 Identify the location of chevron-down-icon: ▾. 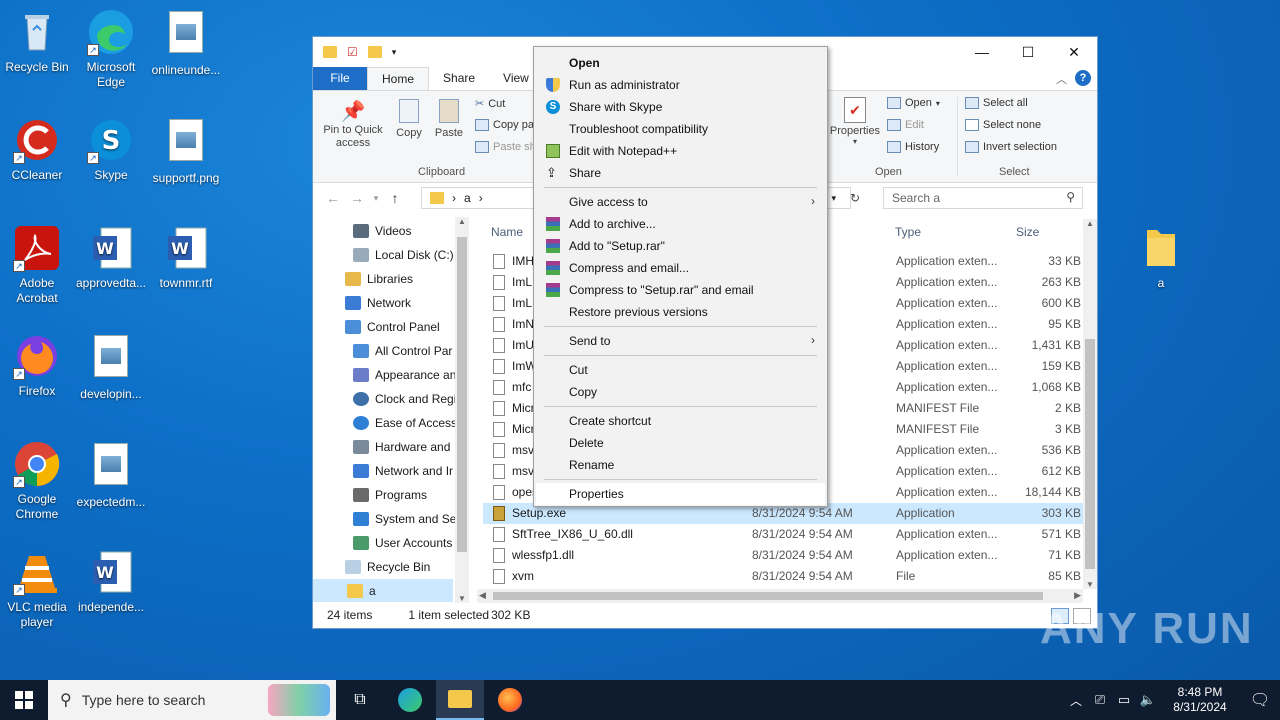
(376, 198).